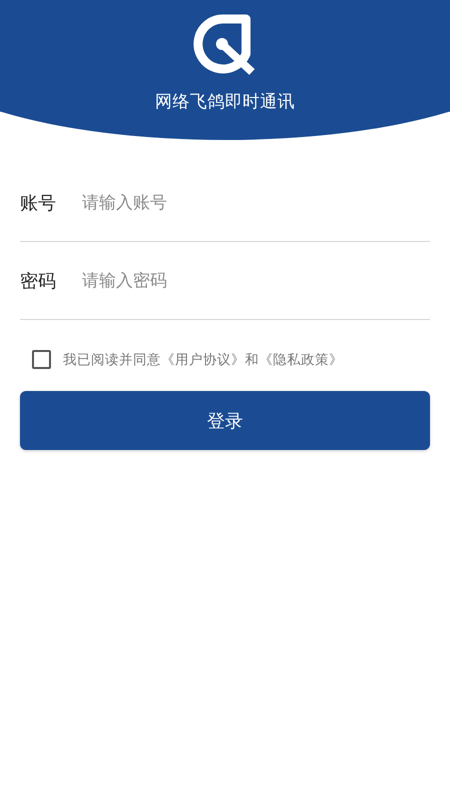 The height and width of the screenshot is (800, 450). I want to click on field-label: 密码, so click(38, 281).